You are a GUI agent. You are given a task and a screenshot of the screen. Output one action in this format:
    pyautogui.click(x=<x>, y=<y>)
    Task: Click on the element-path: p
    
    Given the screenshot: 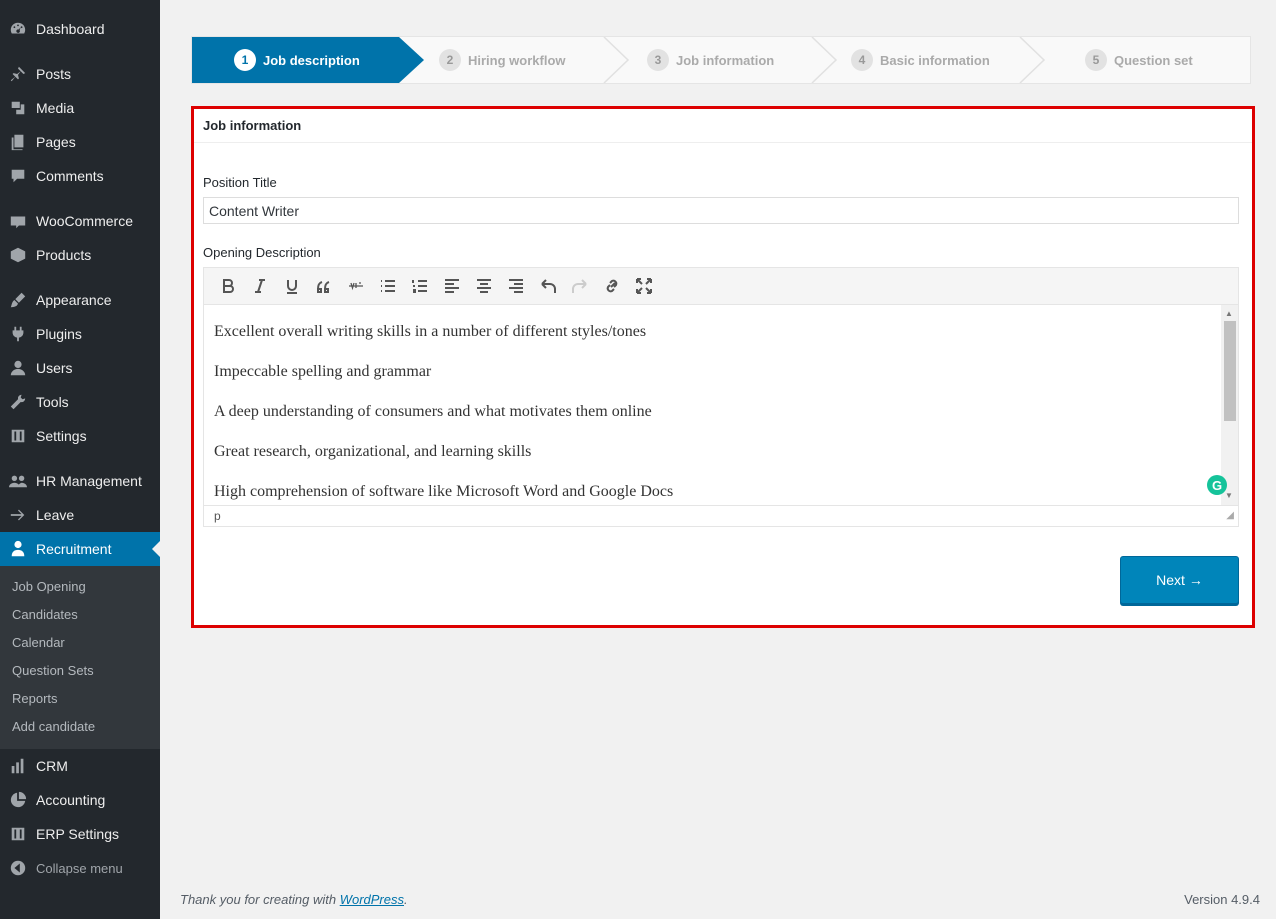 What is the action you would take?
    pyautogui.click(x=217, y=516)
    